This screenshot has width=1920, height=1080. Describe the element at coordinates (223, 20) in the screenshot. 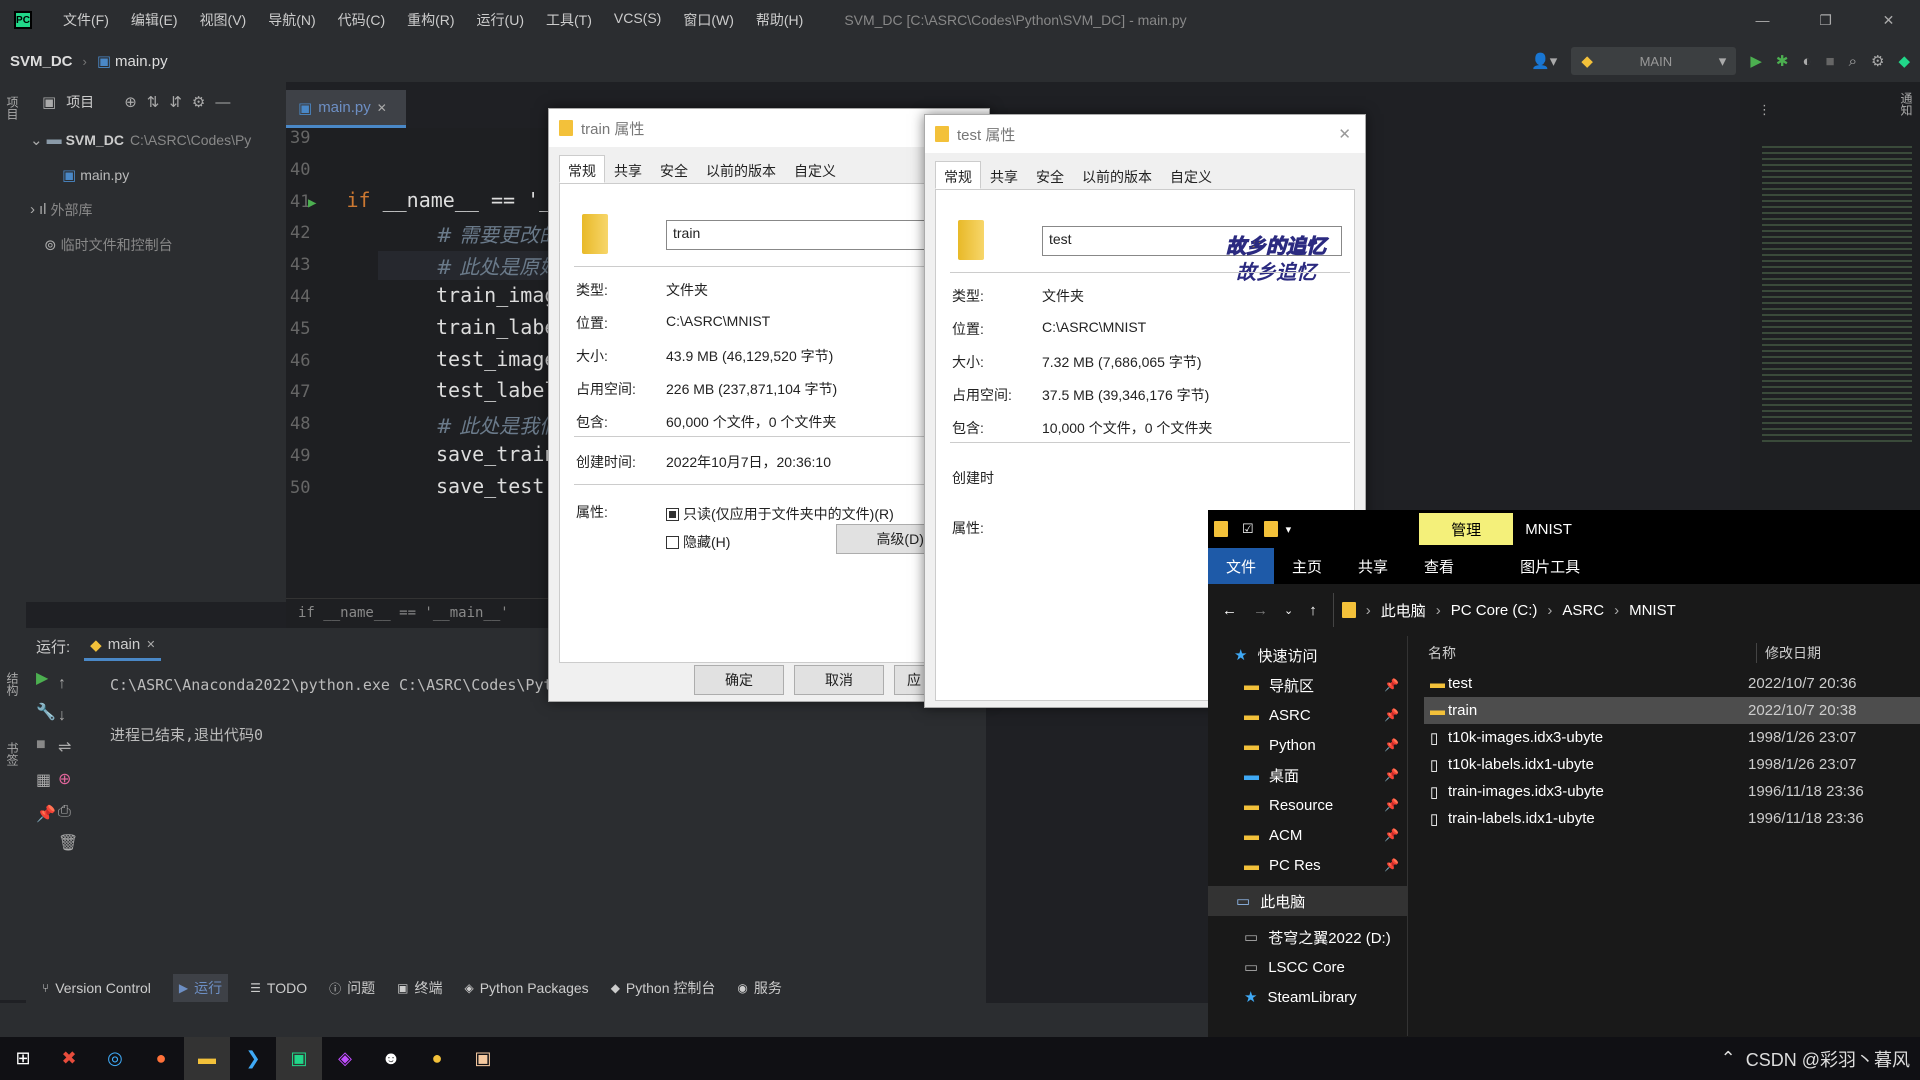

I see `menu-item: 视图(V)` at that location.